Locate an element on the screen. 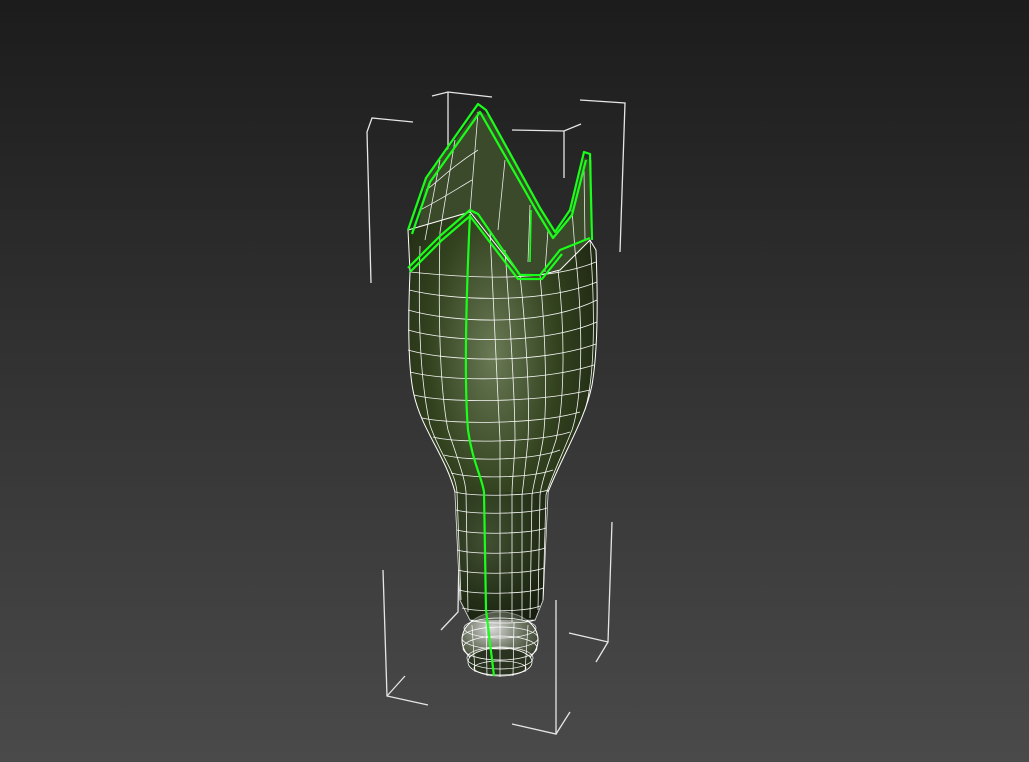  bbox-corner-top-mid is located at coordinates (546, 127).